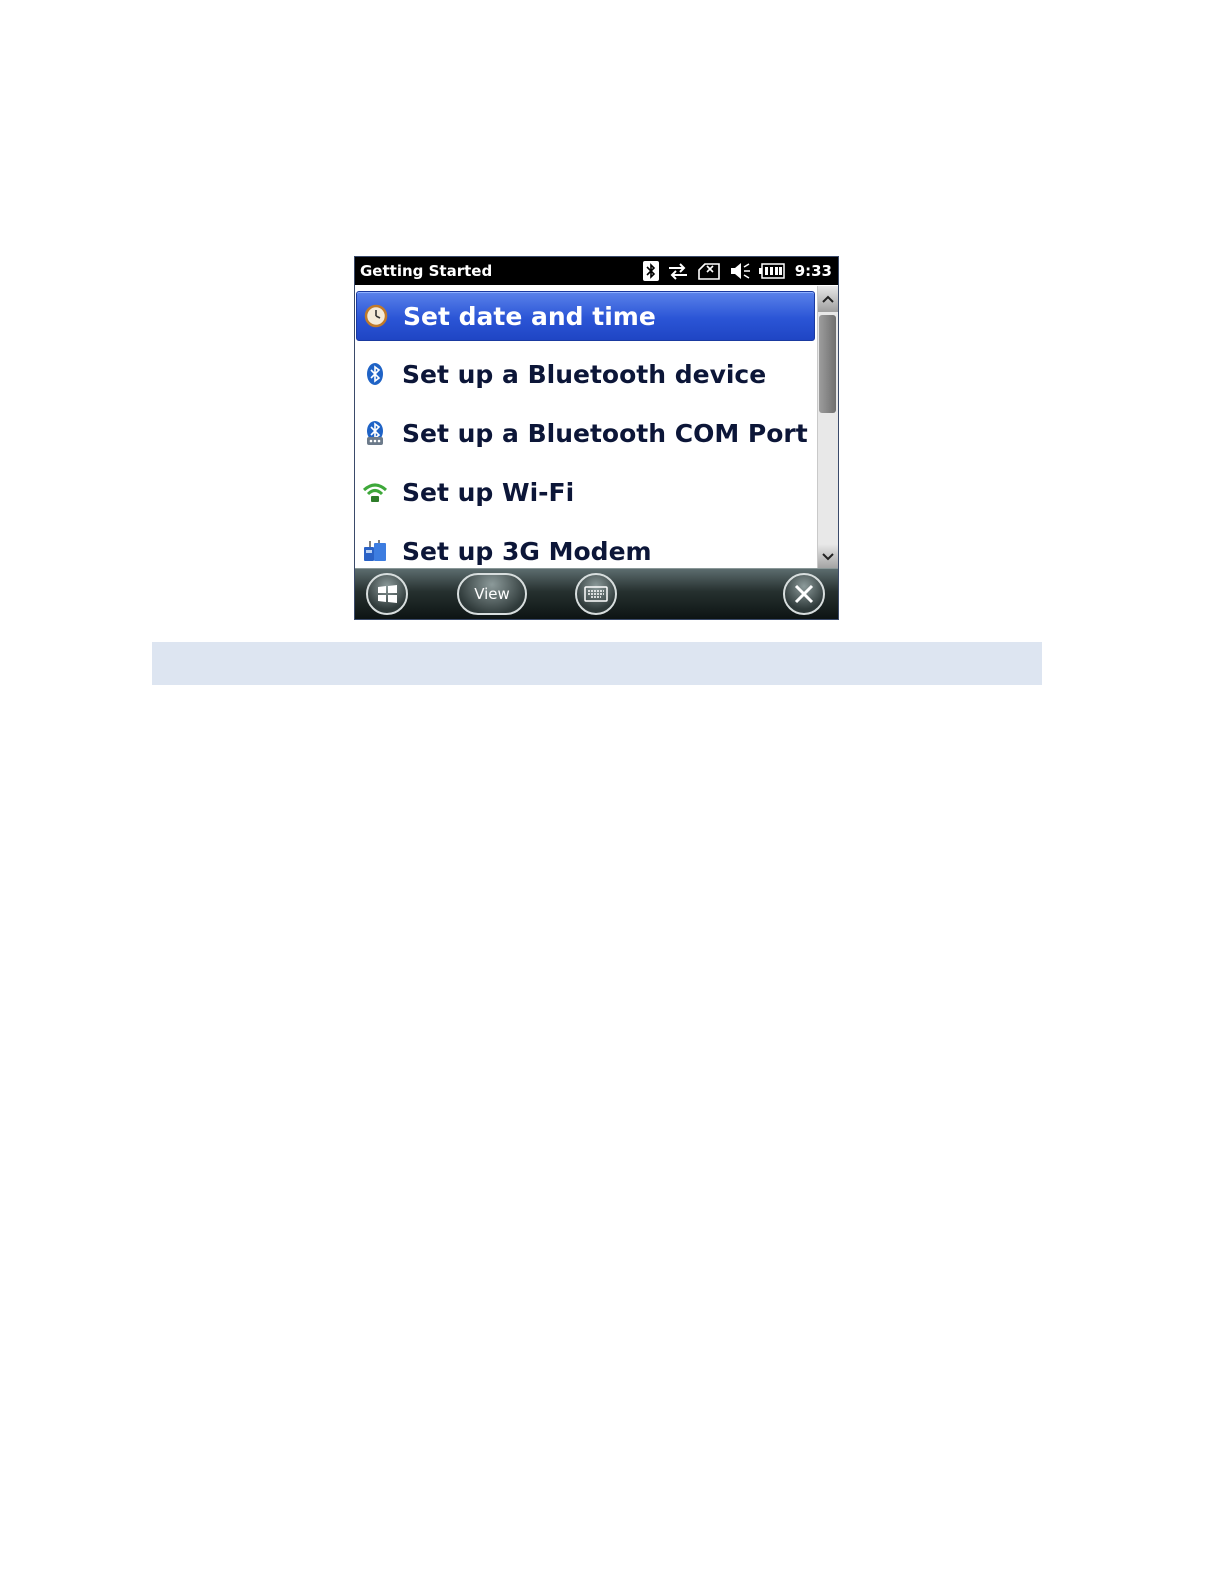  I want to click on modem-icon, so click(375, 551).